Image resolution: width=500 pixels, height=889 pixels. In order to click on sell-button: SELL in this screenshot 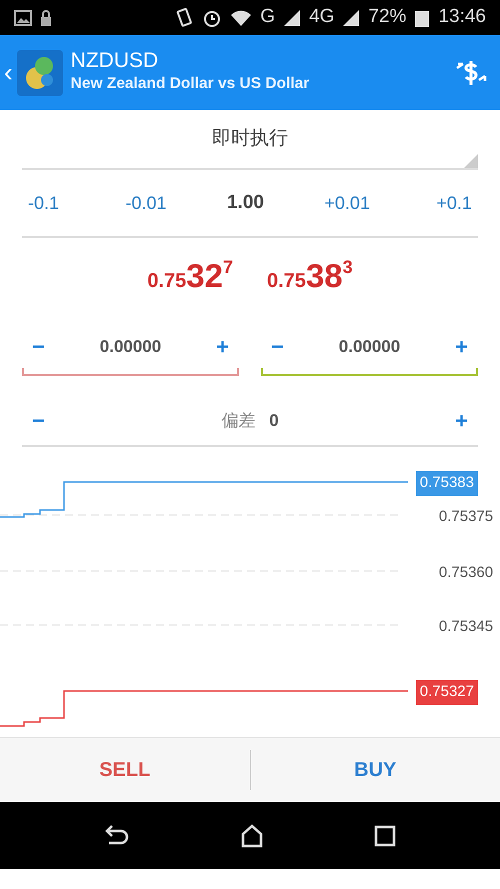, I will do `click(125, 770)`.